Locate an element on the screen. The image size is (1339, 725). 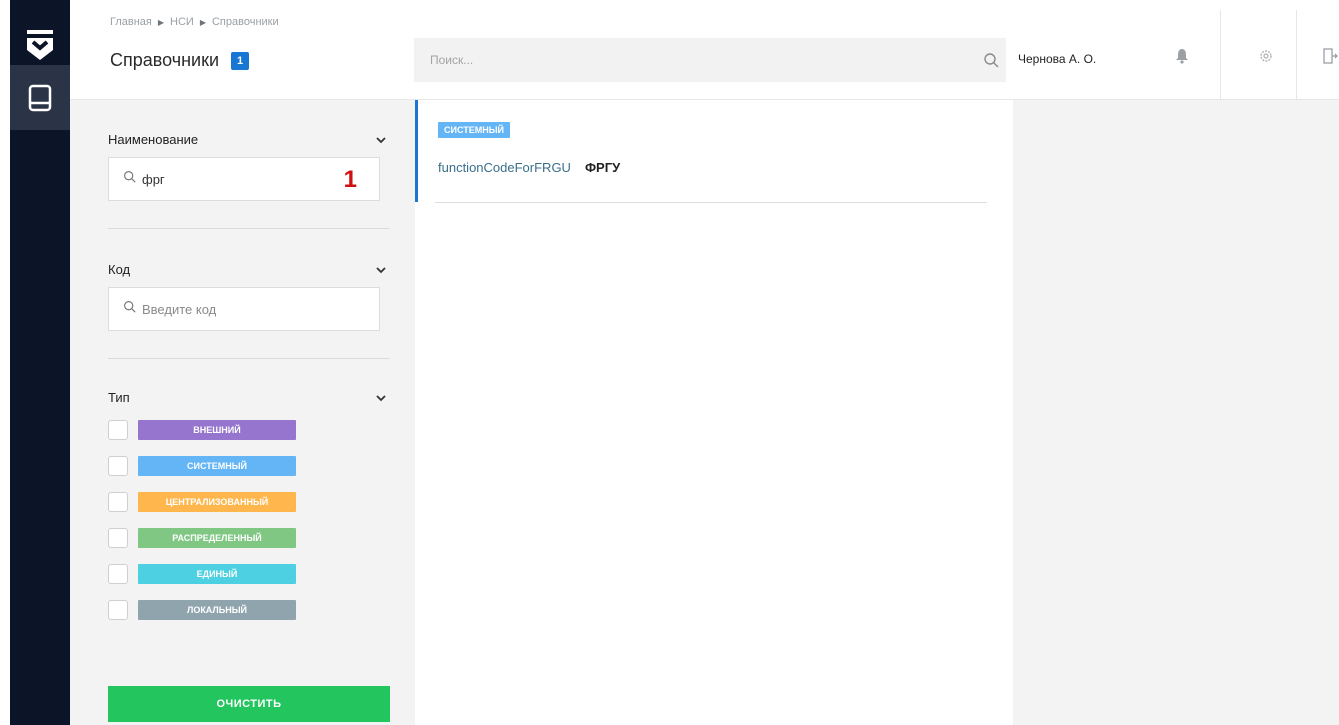
filter-name-header: Наименование is located at coordinates (248, 139).